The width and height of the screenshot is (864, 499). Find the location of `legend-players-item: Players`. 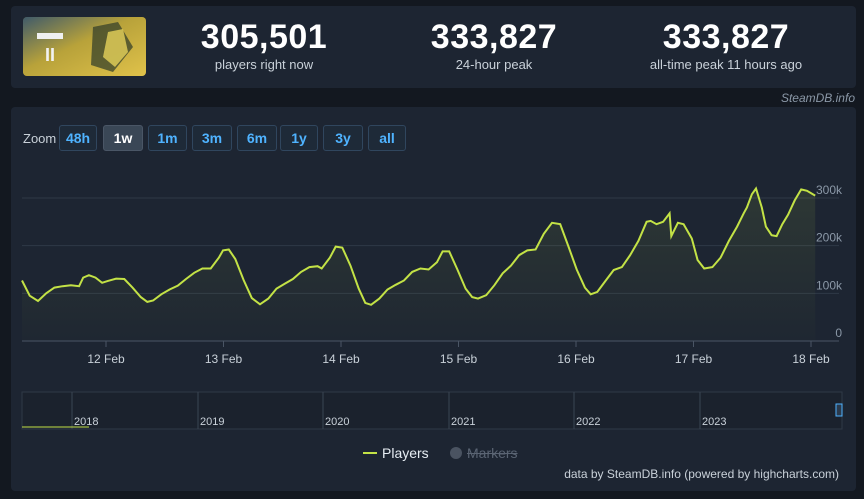

legend-players-item: Players is located at coordinates (396, 453).